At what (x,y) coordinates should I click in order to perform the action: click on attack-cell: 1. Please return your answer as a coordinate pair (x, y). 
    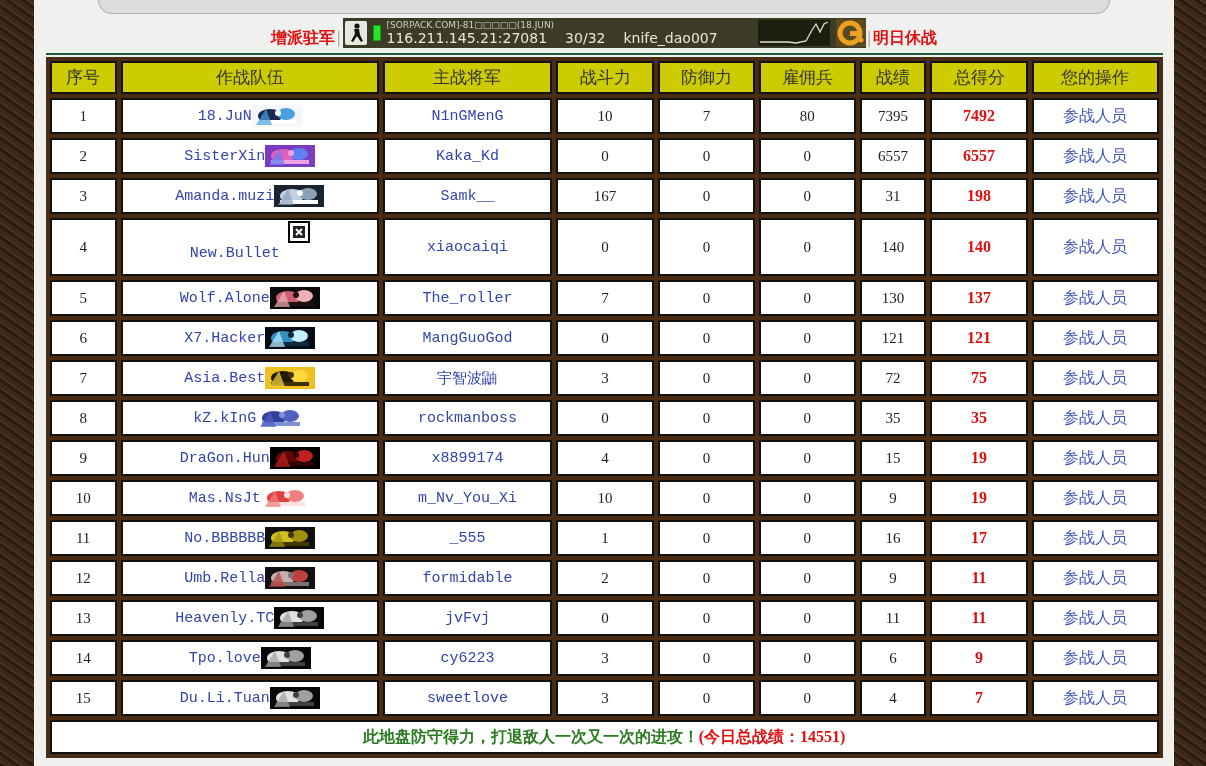
    Looking at the image, I should click on (605, 538).